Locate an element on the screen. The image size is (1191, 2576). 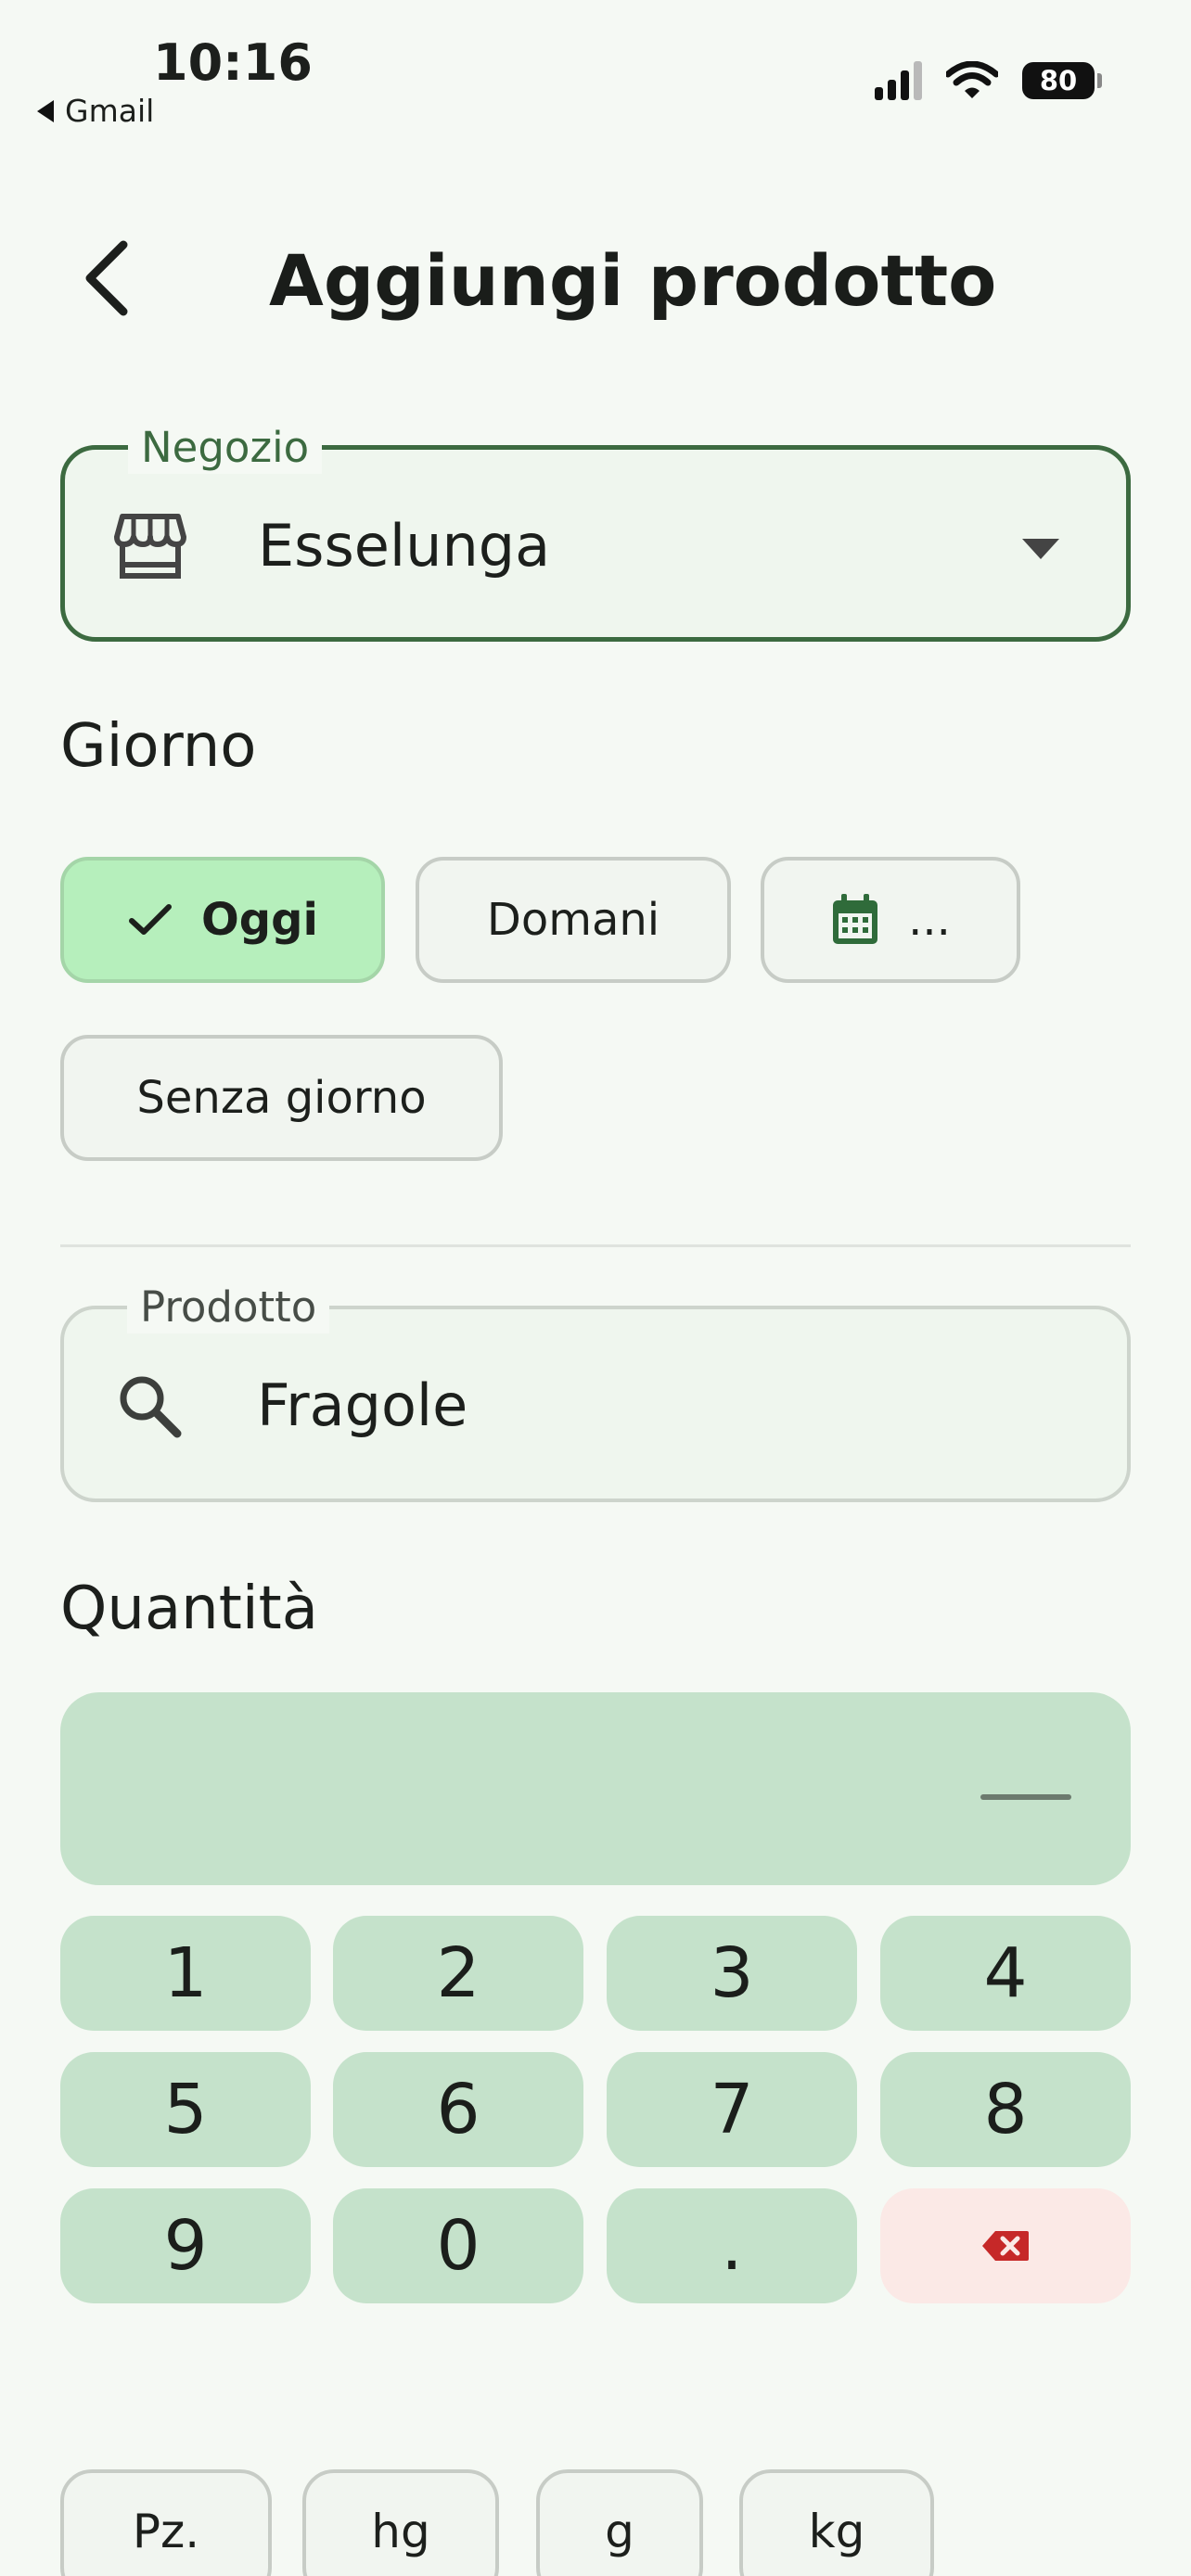
chip-no-day: Senza giorno is located at coordinates (281, 1098).